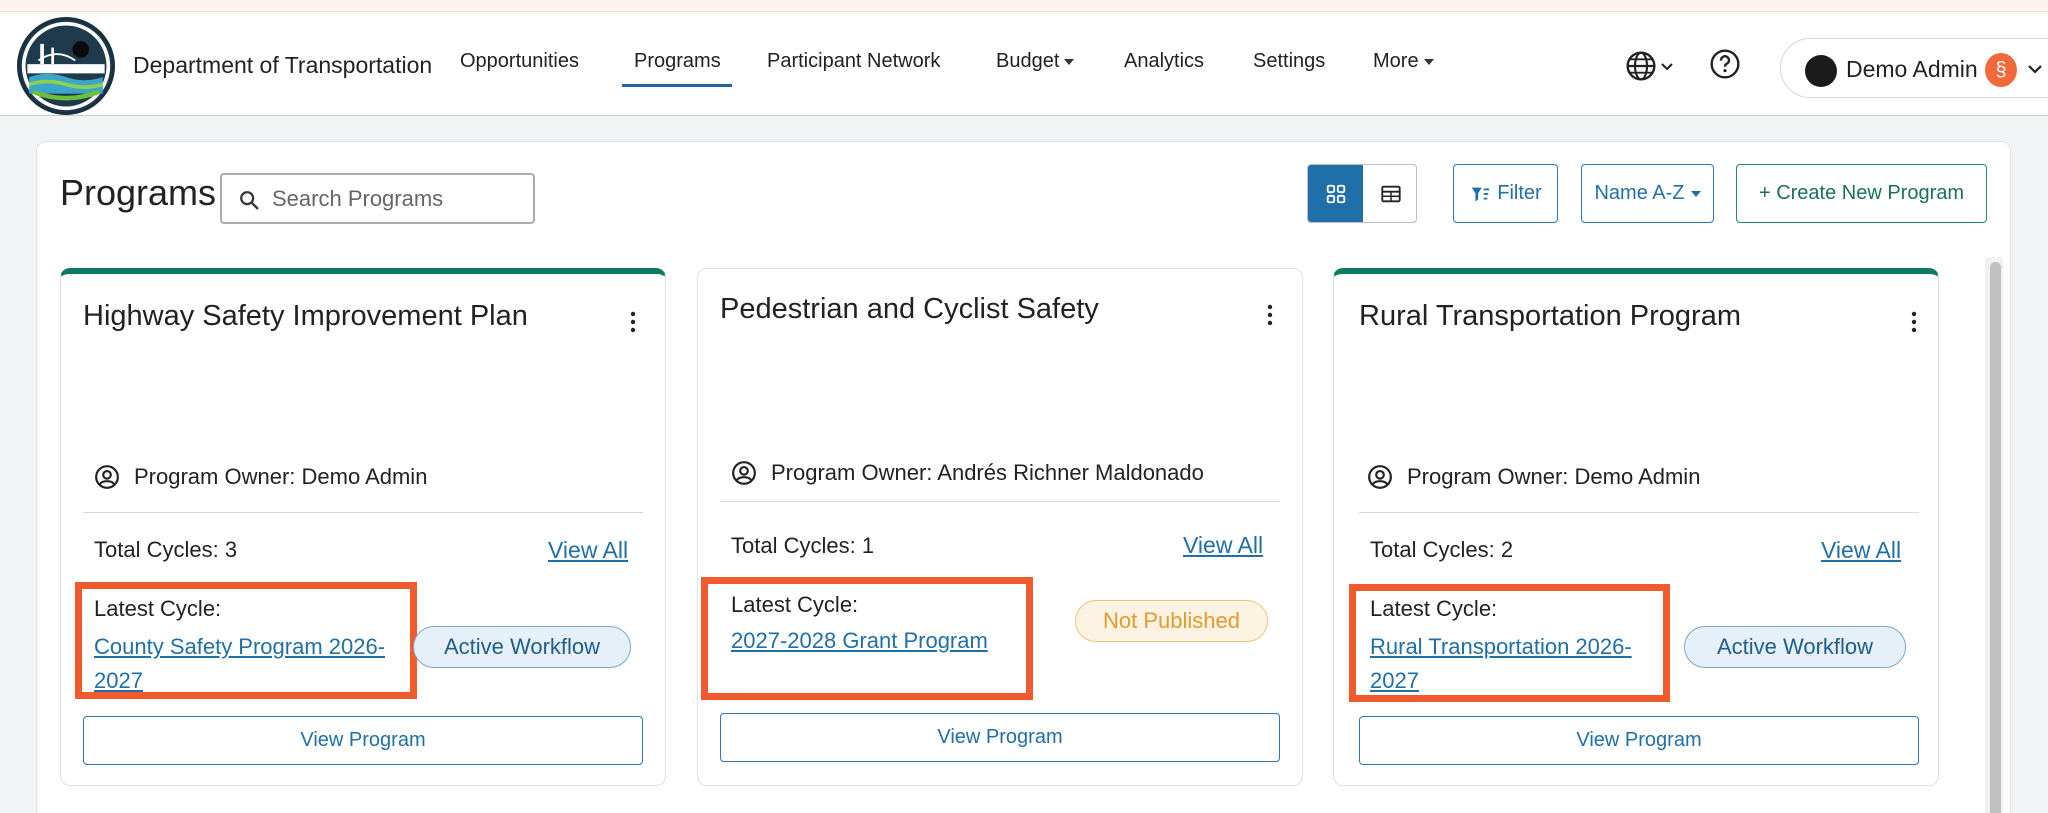 The width and height of the screenshot is (2048, 813). What do you see at coordinates (2001, 70) in the screenshot?
I see `s-logo-icon: §` at bounding box center [2001, 70].